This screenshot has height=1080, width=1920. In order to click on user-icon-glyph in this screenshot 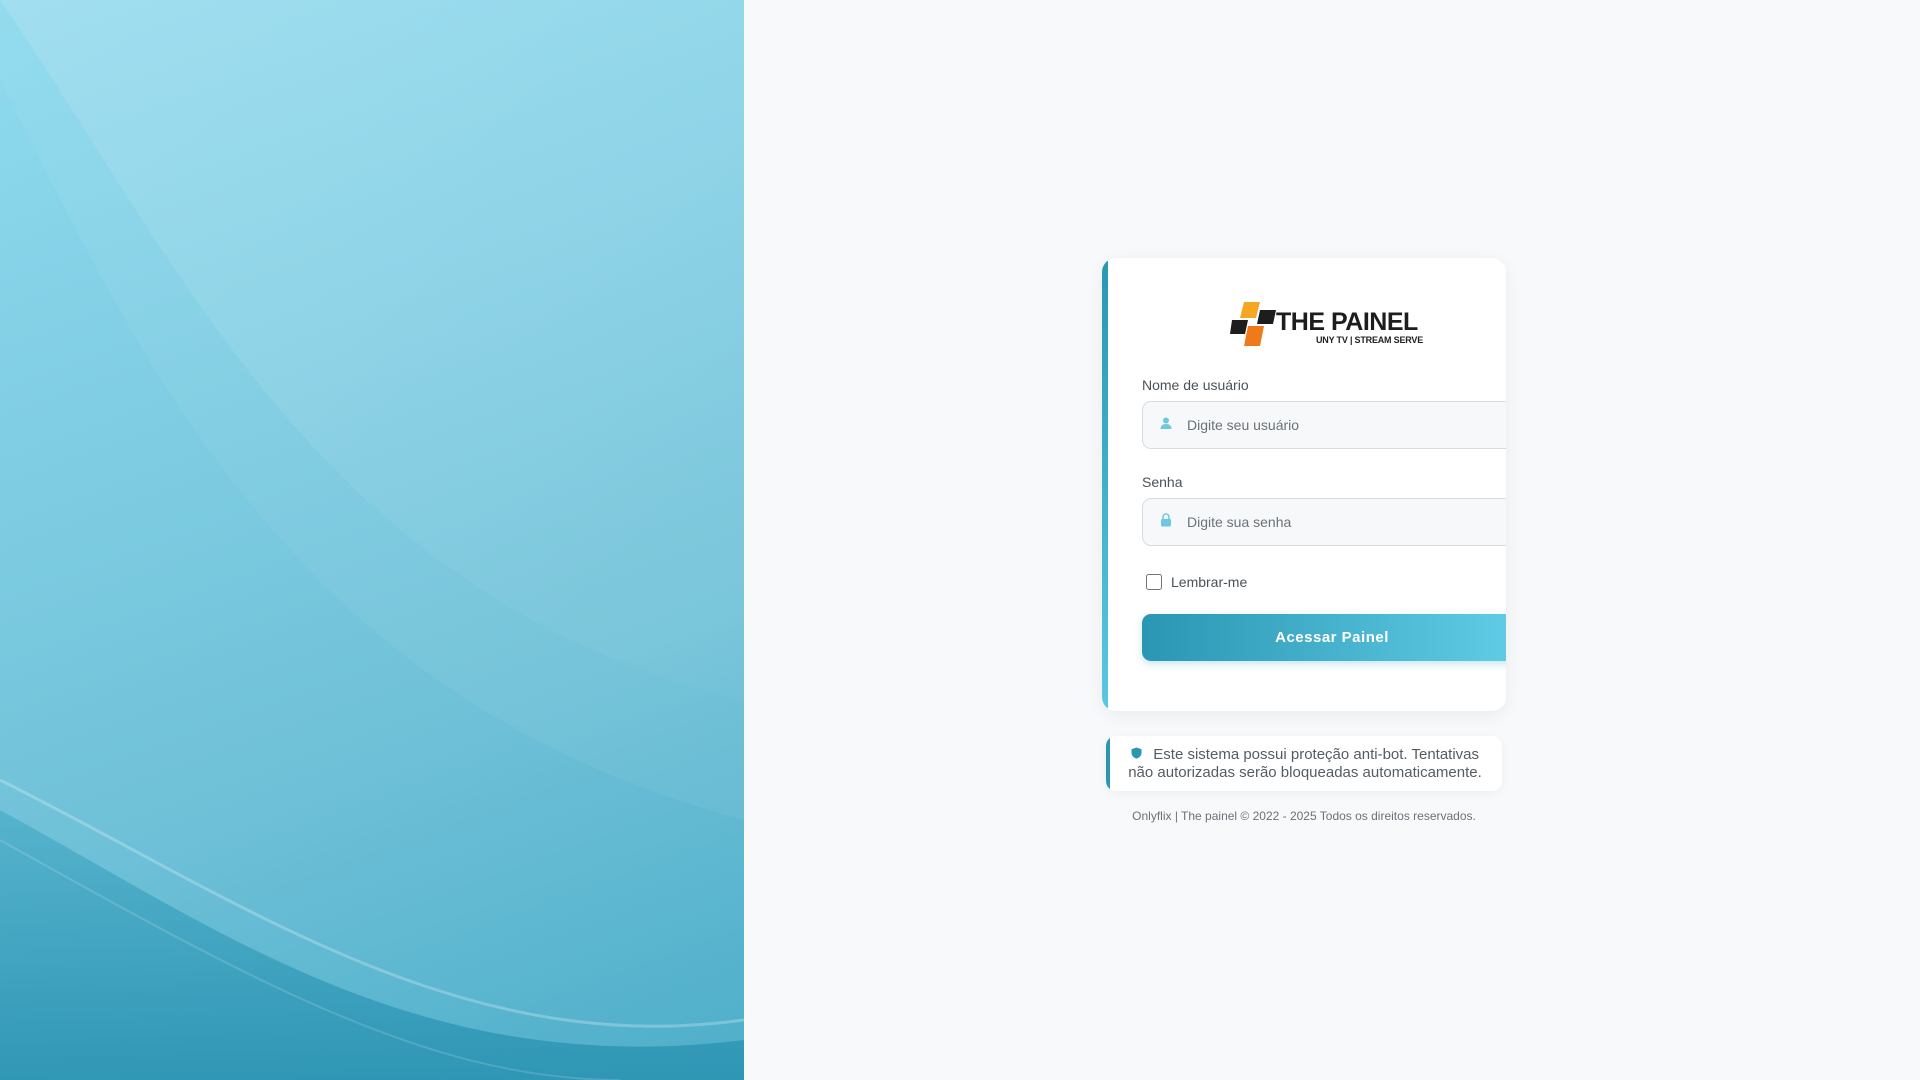, I will do `click(1166, 423)`.